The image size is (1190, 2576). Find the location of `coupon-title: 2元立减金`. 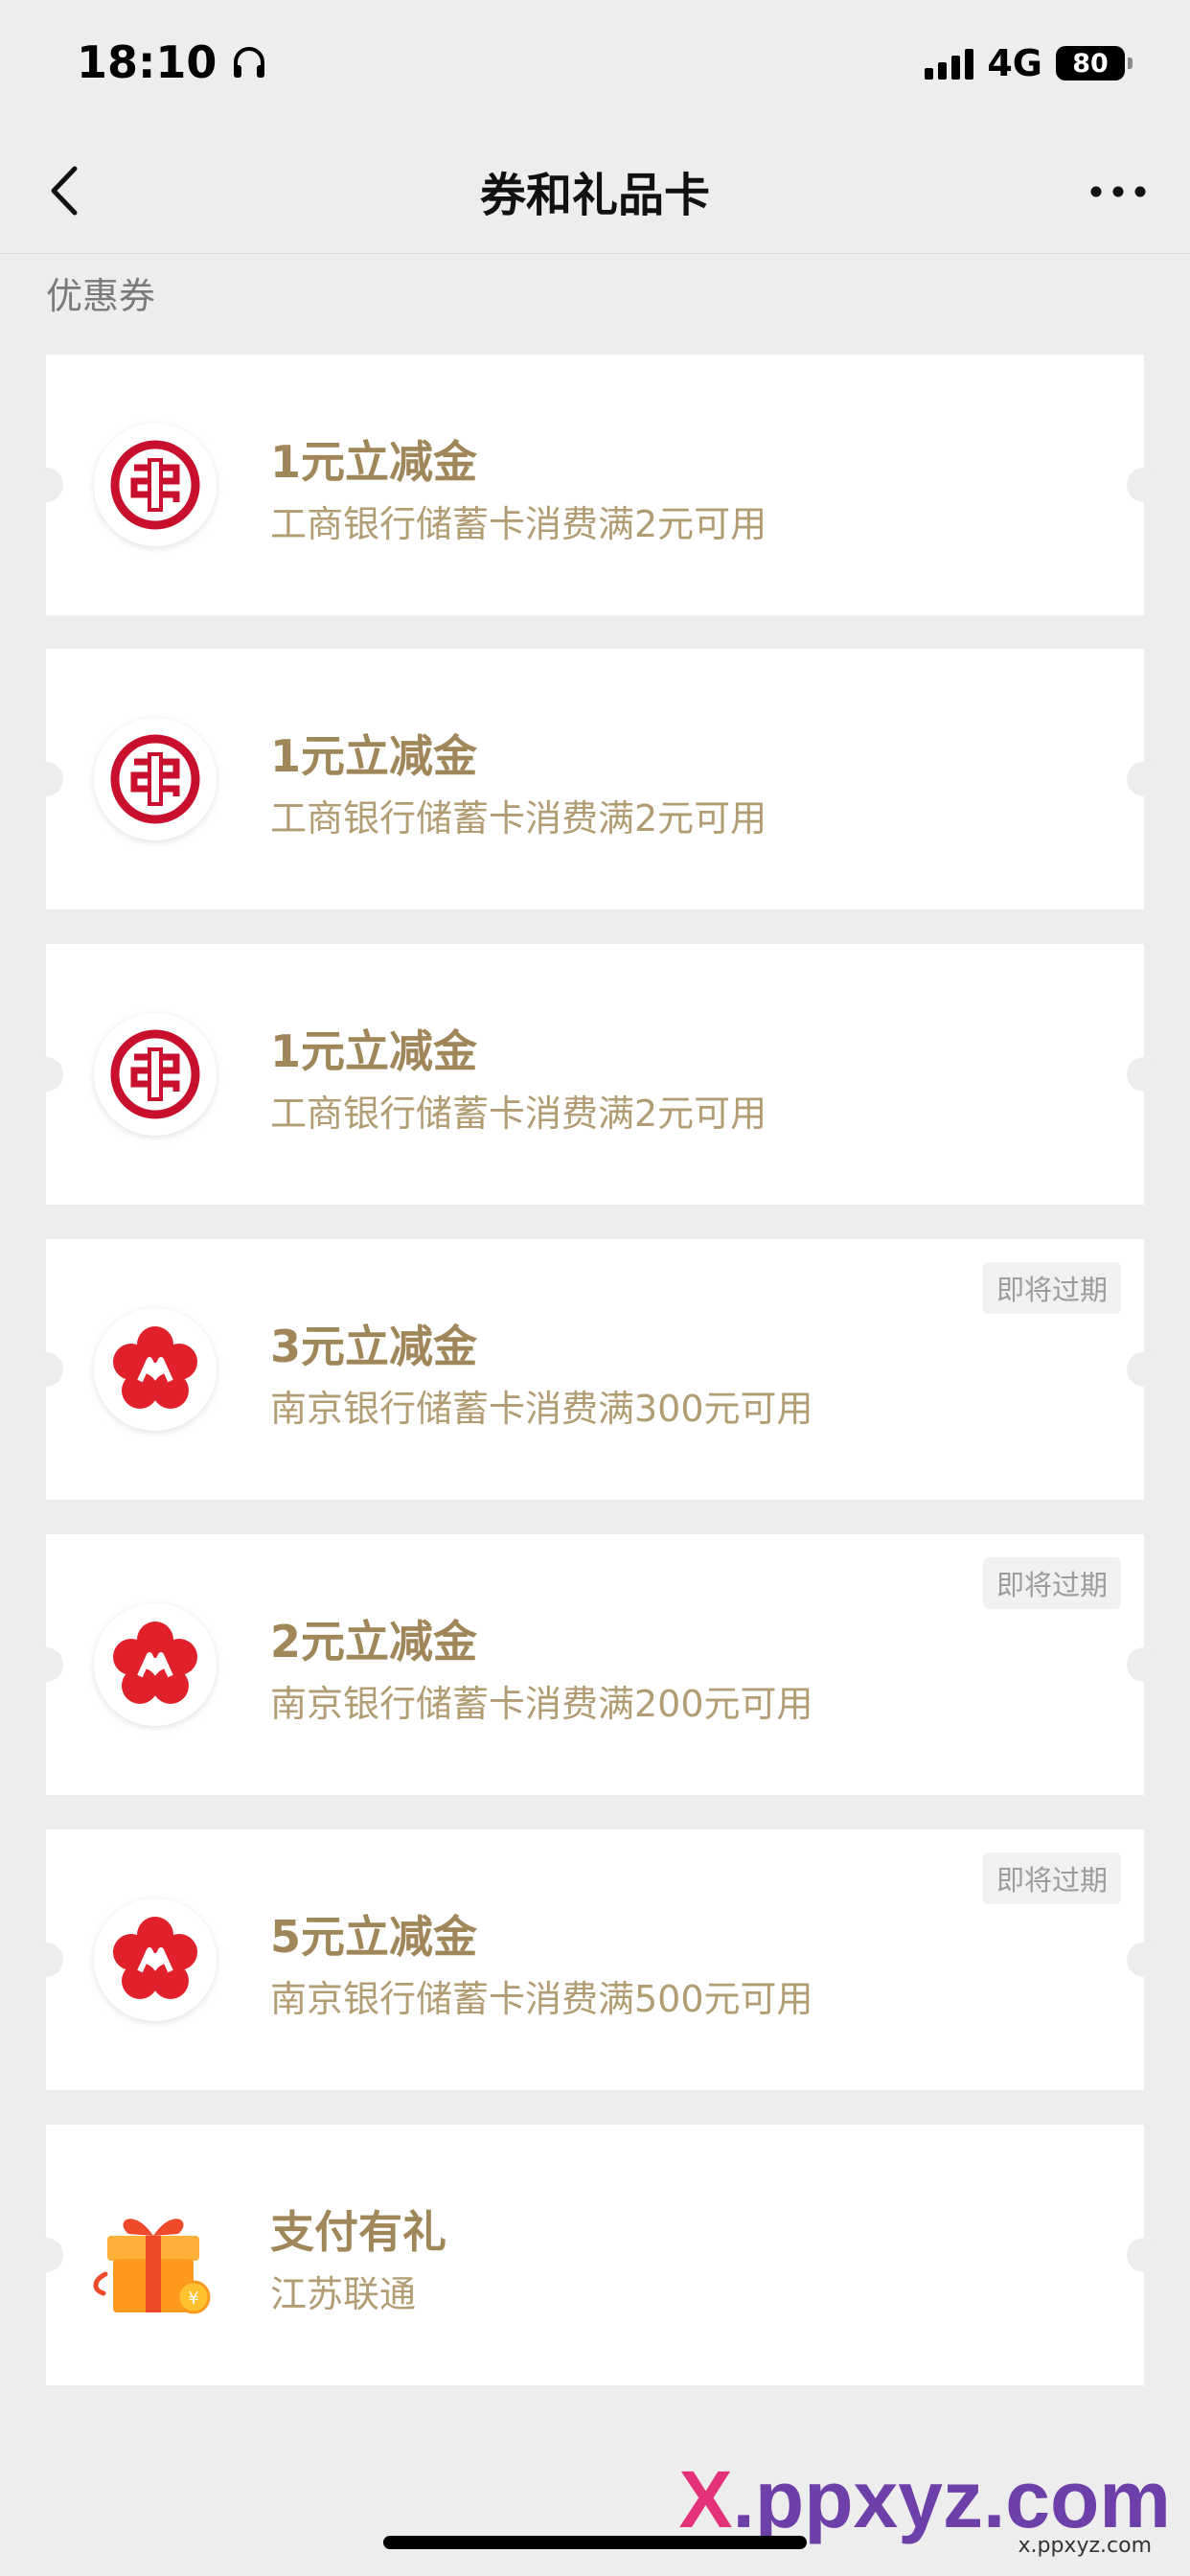

coupon-title: 2元立减金 is located at coordinates (374, 1642).